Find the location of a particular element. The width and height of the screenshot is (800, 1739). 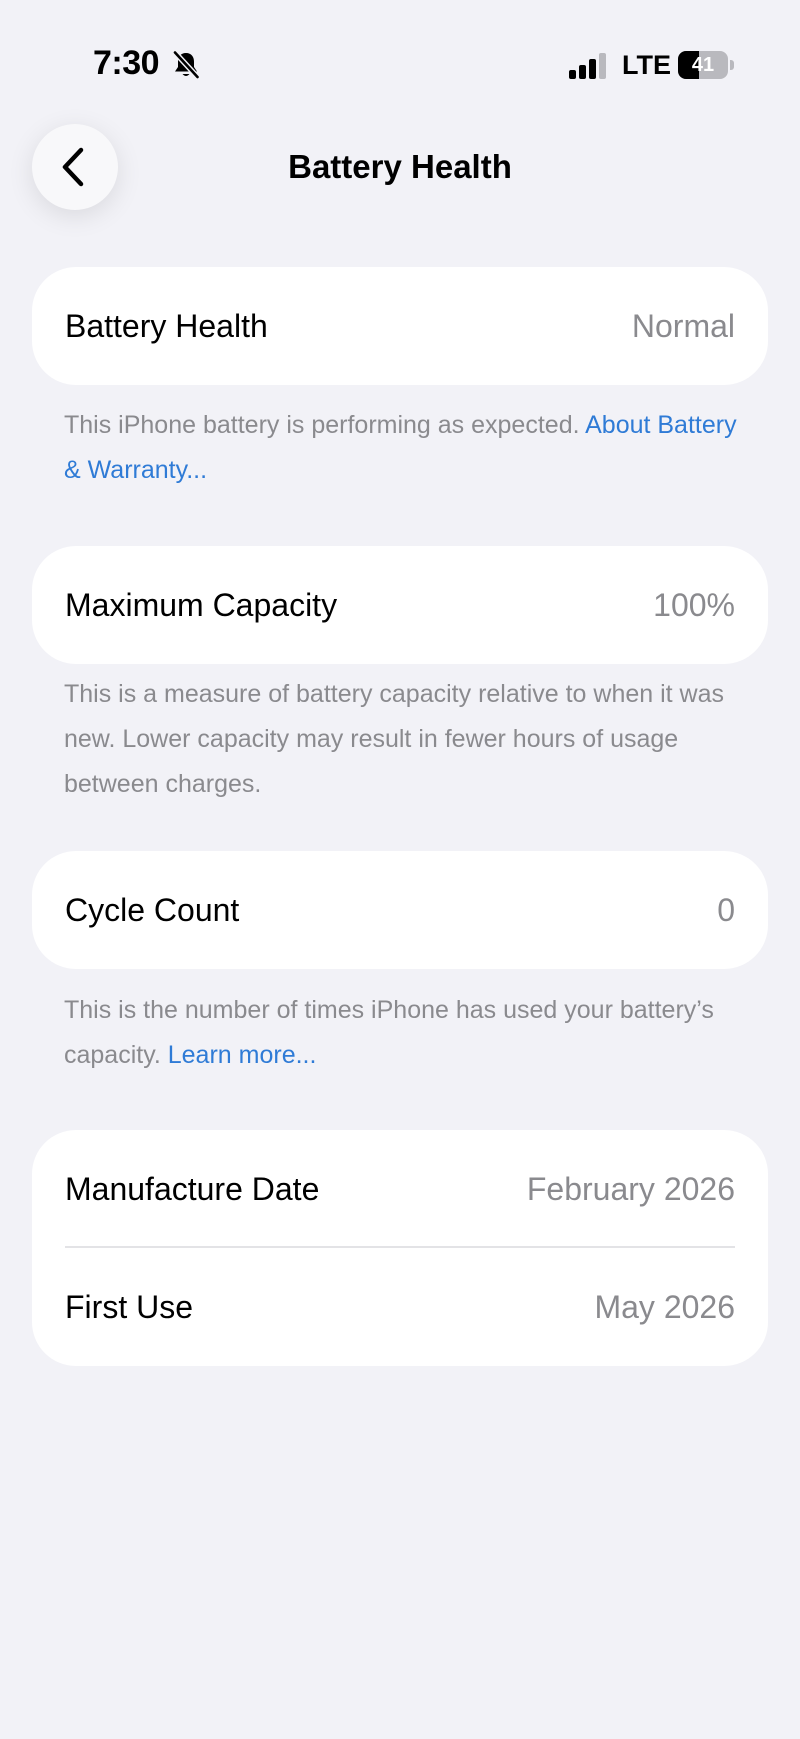

manufacture-date-value: February 2026 is located at coordinates (630, 1189).